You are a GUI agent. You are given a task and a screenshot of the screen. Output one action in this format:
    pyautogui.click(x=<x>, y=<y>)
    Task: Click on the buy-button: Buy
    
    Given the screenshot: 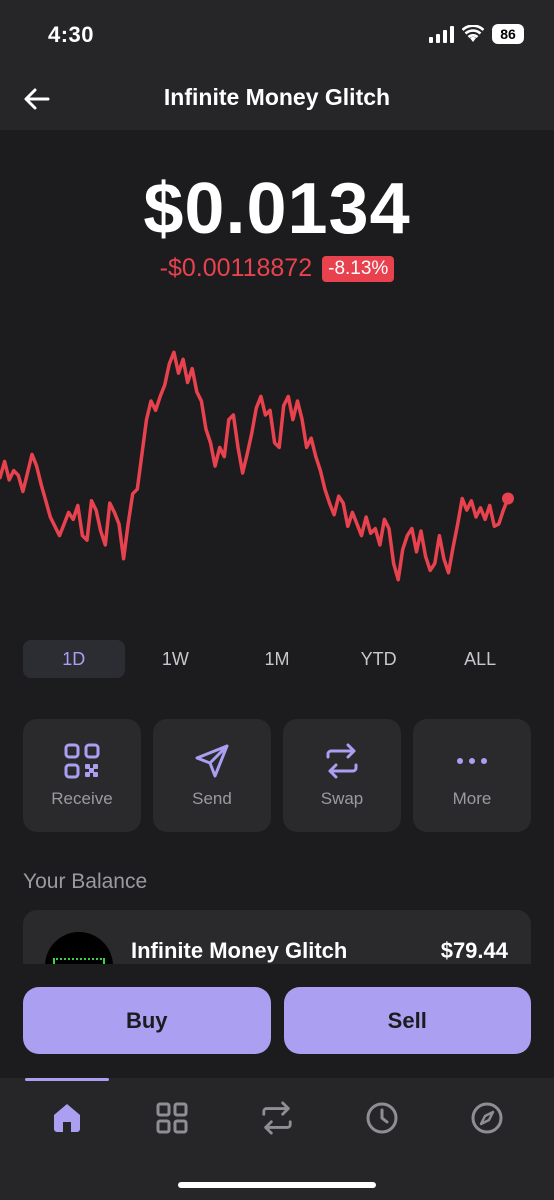 What is the action you would take?
    pyautogui.click(x=147, y=1020)
    